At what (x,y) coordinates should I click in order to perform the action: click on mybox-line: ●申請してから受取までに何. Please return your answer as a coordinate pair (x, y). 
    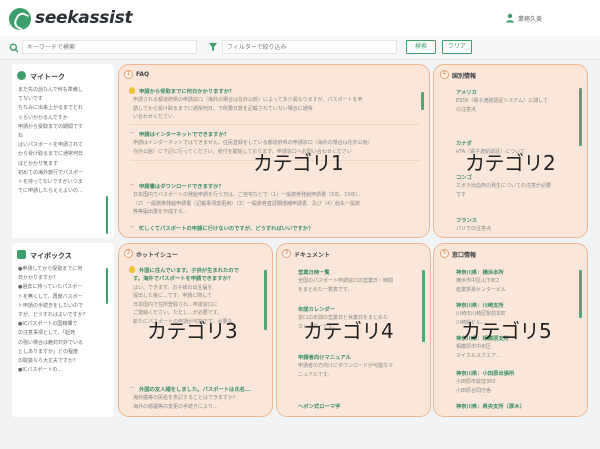
    Looking at the image, I should click on (61, 269).